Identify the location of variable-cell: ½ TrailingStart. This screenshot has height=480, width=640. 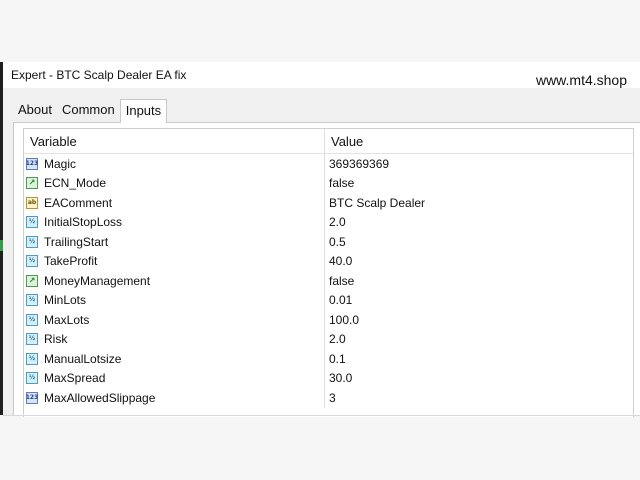
(174, 242).